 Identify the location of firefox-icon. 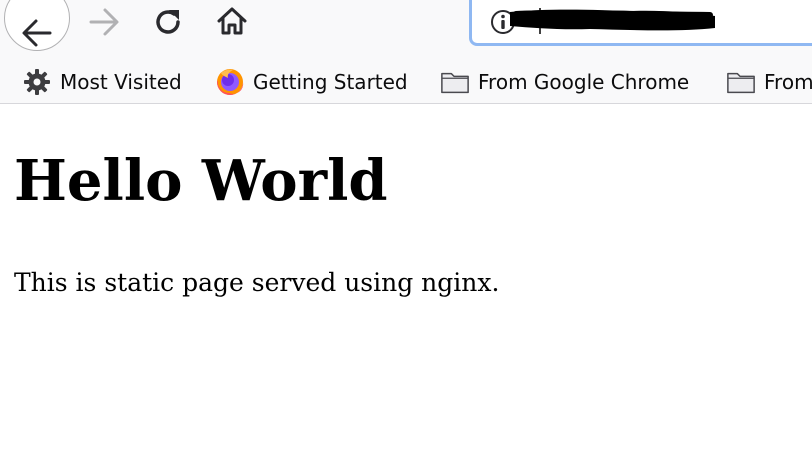
(230, 82).